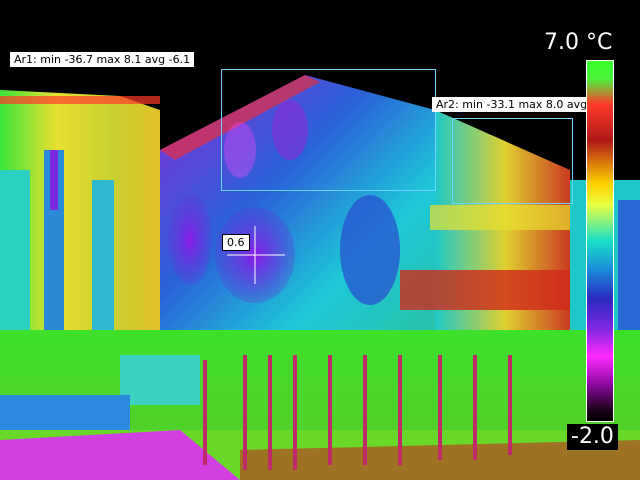 The width and height of the screenshot is (640, 480). I want to click on scale-min-label: -2.0, so click(592, 437).